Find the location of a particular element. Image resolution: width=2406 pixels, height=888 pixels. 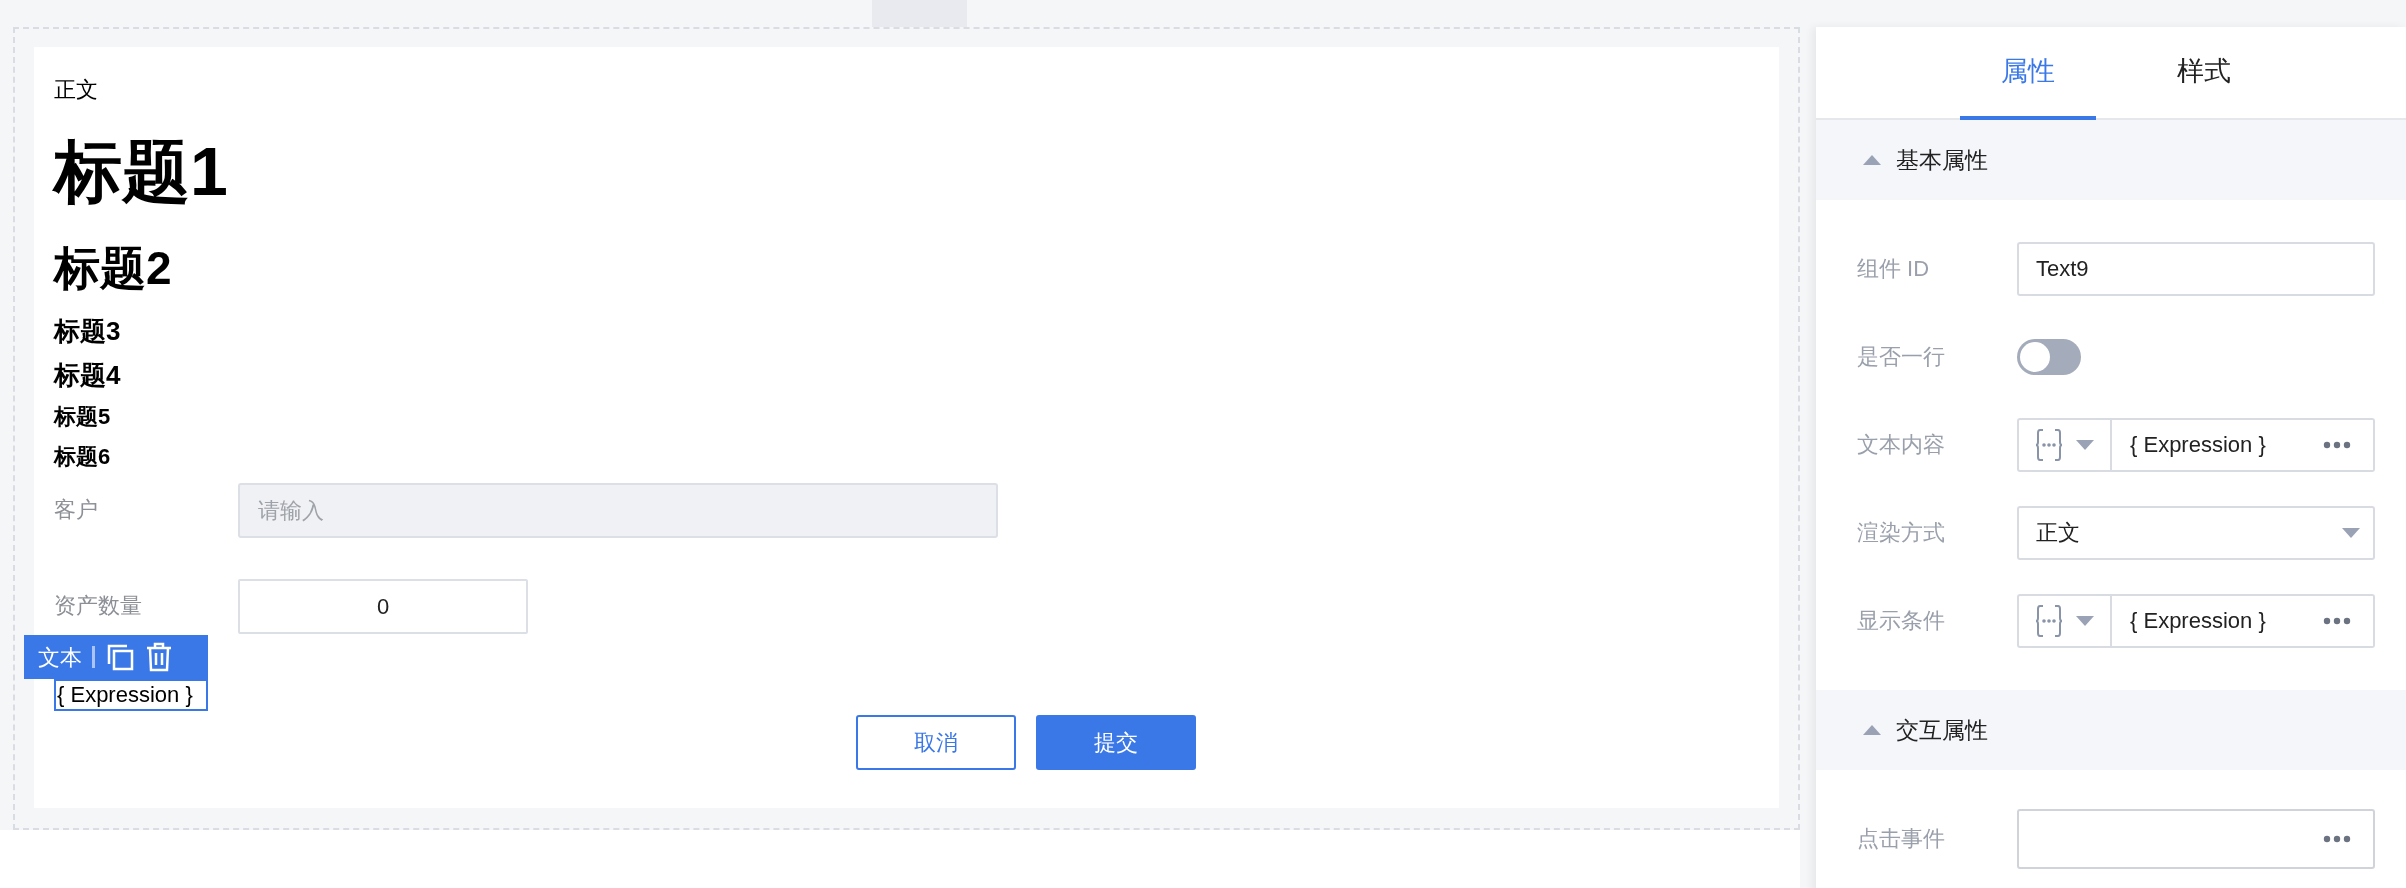

section-header: 基本属性 is located at coordinates (2111, 160).